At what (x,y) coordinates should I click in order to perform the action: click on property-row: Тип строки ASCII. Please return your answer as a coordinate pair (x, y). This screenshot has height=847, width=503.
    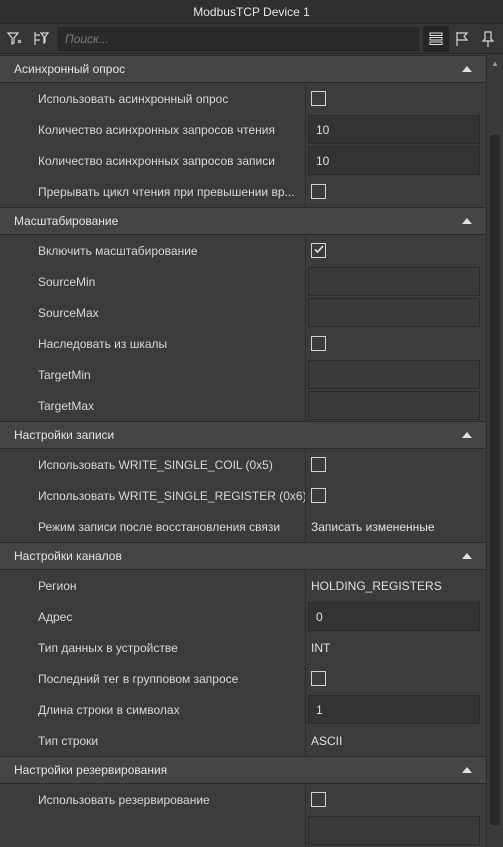
    Looking at the image, I should click on (243, 740).